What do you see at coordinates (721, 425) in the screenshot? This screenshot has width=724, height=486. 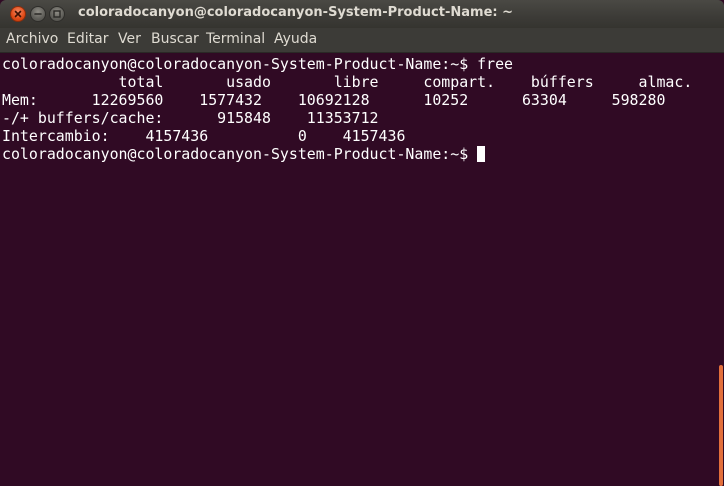 I see `scrollbar-thumb` at bounding box center [721, 425].